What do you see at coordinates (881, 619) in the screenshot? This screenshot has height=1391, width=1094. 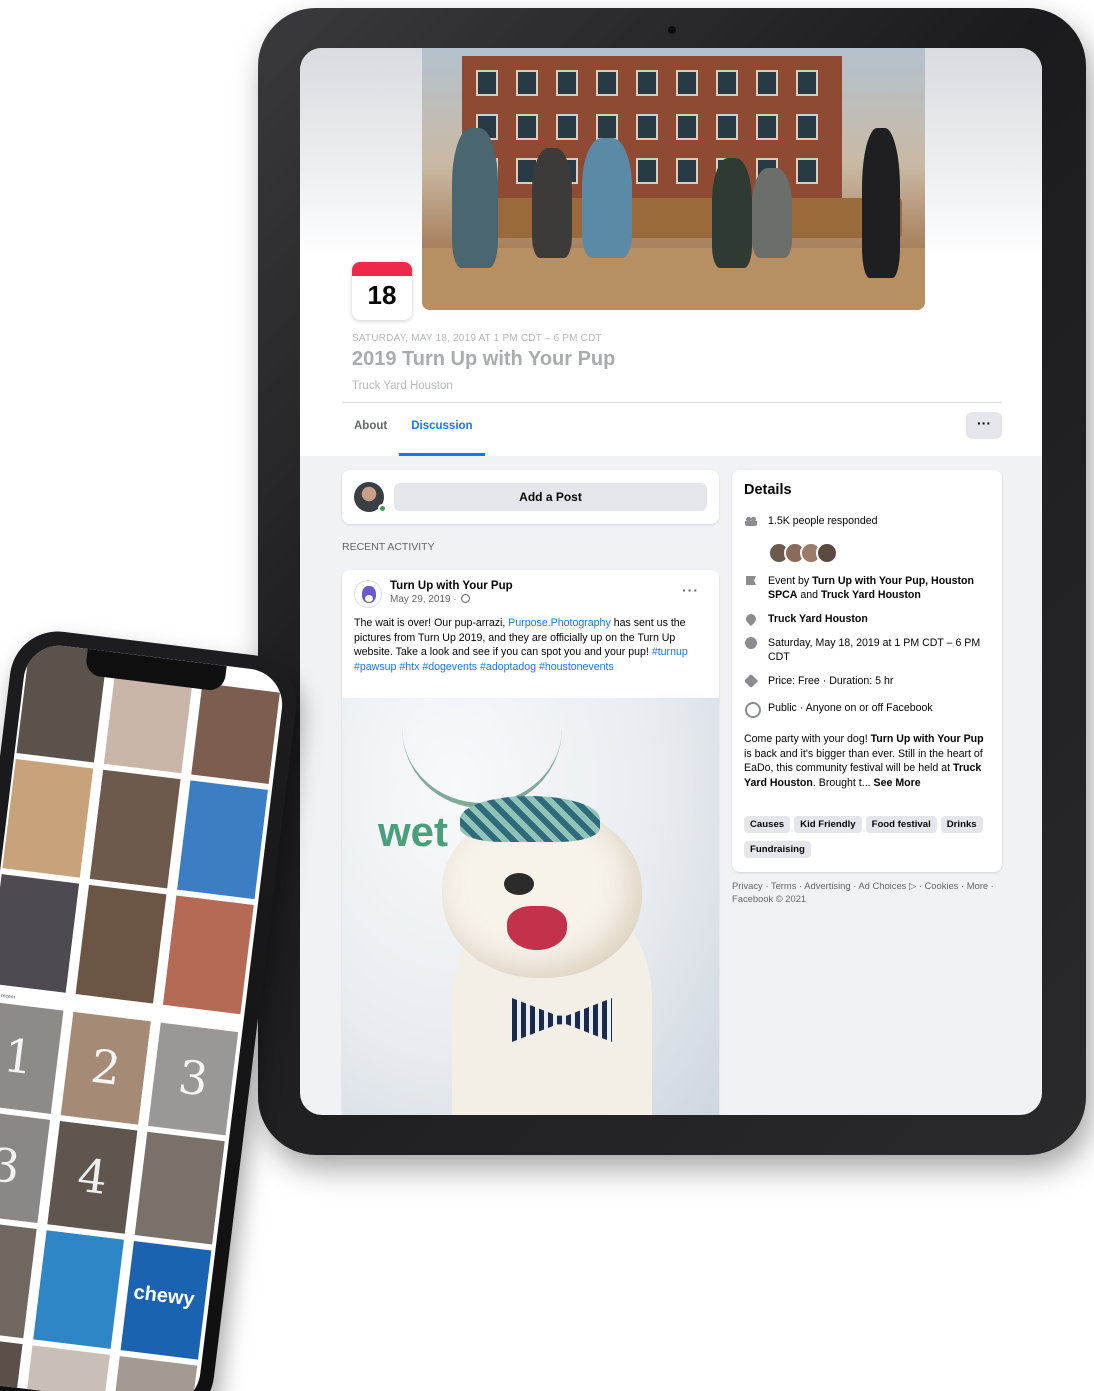 I see `location-link: Truck Yard Houston` at bounding box center [881, 619].